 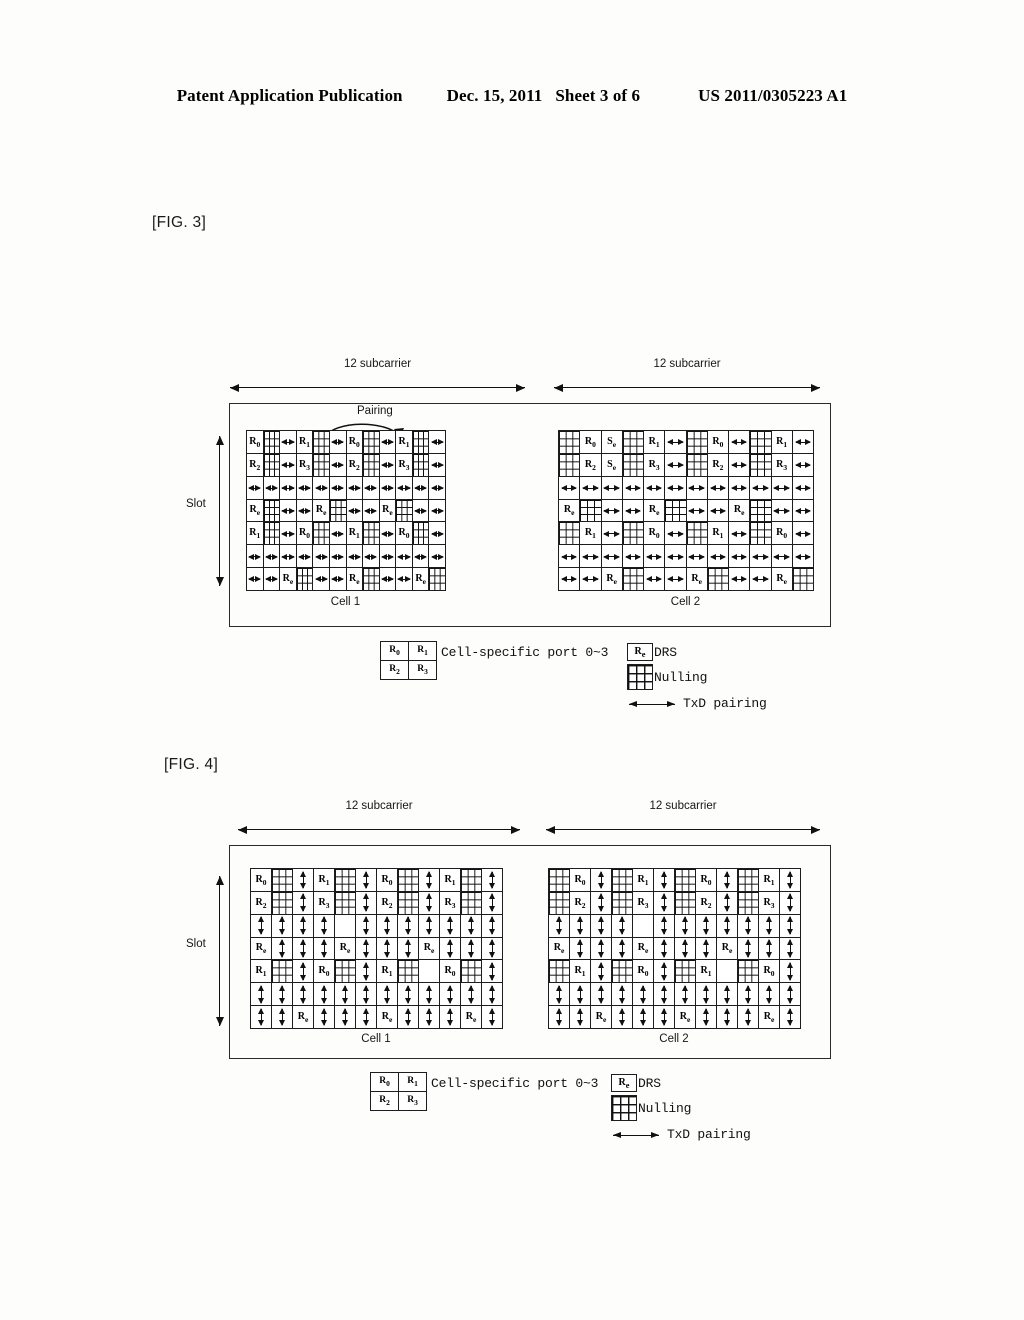 I want to click on fig3-cell1-grid: R0 R1 R0 R1 R2 R3 R2 R3 Re Re Re R1 R0 R1 R0 Re Re Re, so click(x=346, y=510).